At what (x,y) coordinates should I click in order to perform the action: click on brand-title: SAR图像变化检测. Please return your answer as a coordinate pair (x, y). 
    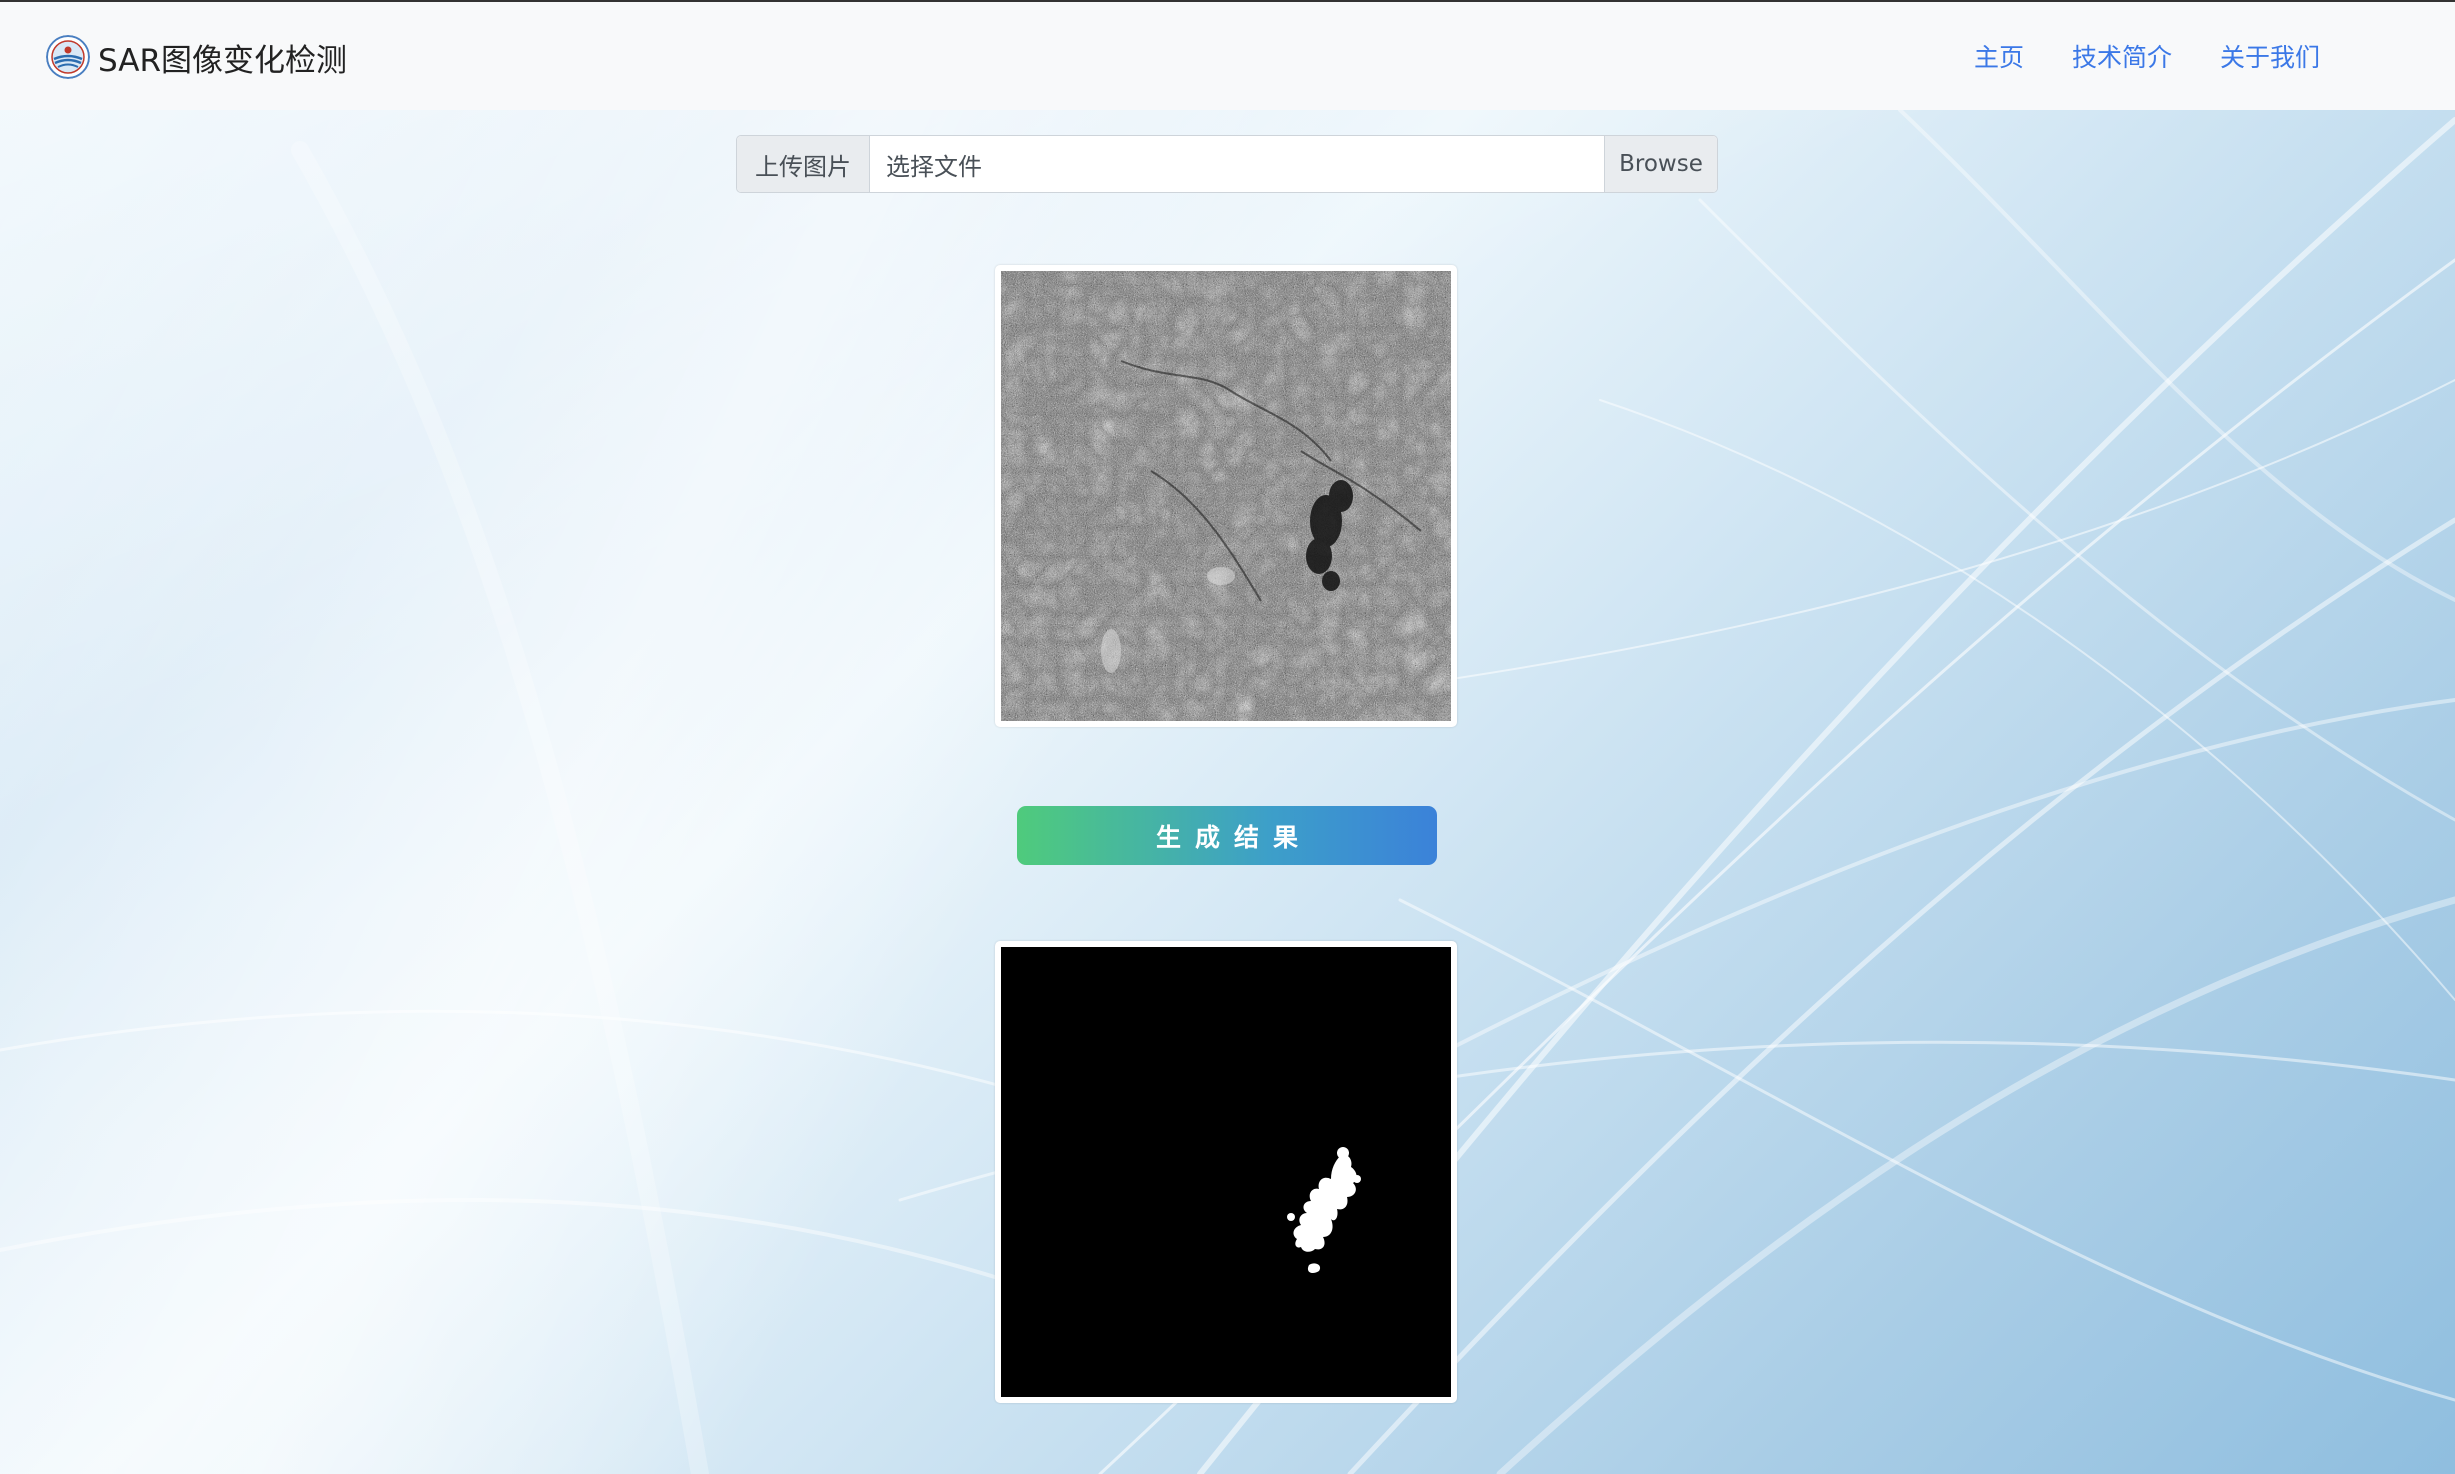
    Looking at the image, I should click on (222, 60).